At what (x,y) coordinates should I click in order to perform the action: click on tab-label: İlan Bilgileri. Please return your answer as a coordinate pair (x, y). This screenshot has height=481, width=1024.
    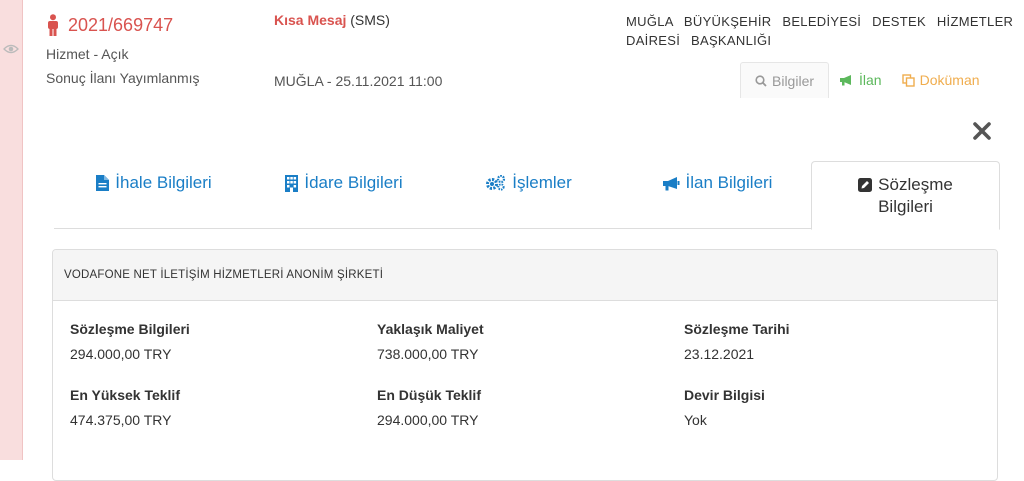
    Looking at the image, I should click on (729, 182).